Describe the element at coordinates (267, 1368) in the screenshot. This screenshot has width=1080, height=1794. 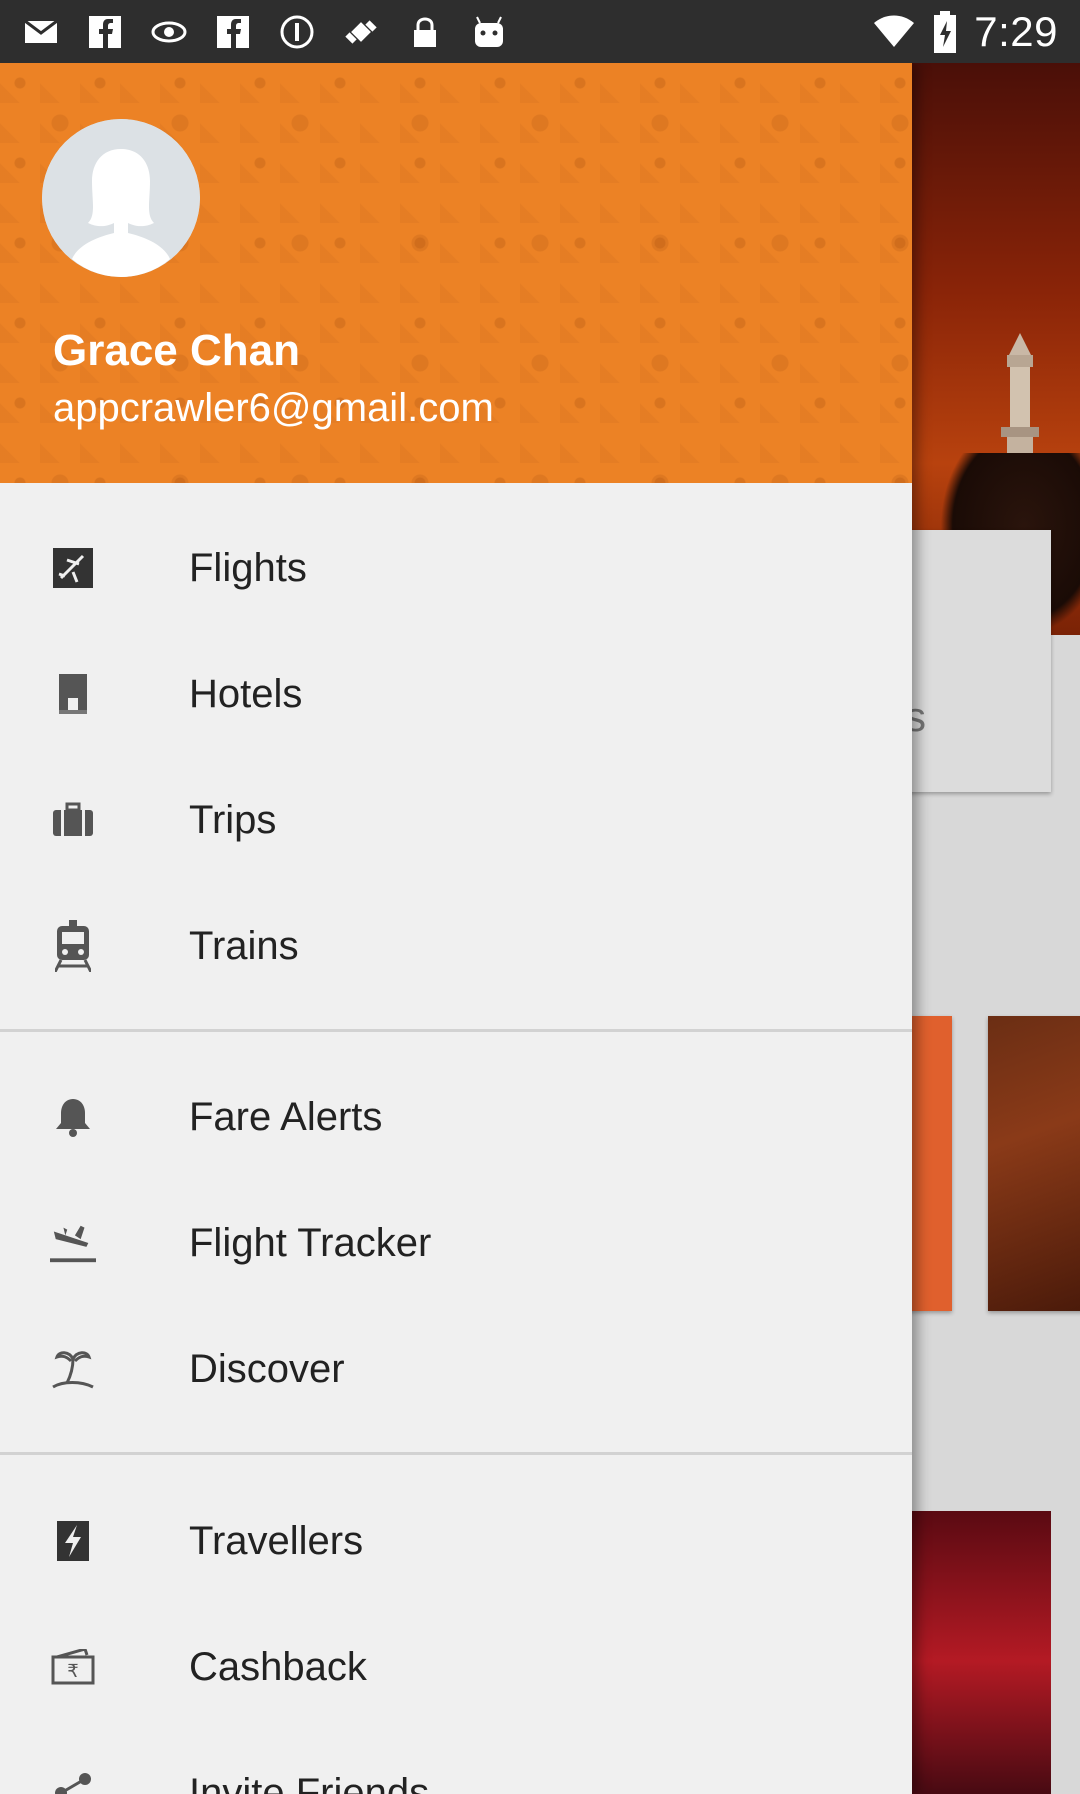
I see `menu-item-label: Discover` at that location.